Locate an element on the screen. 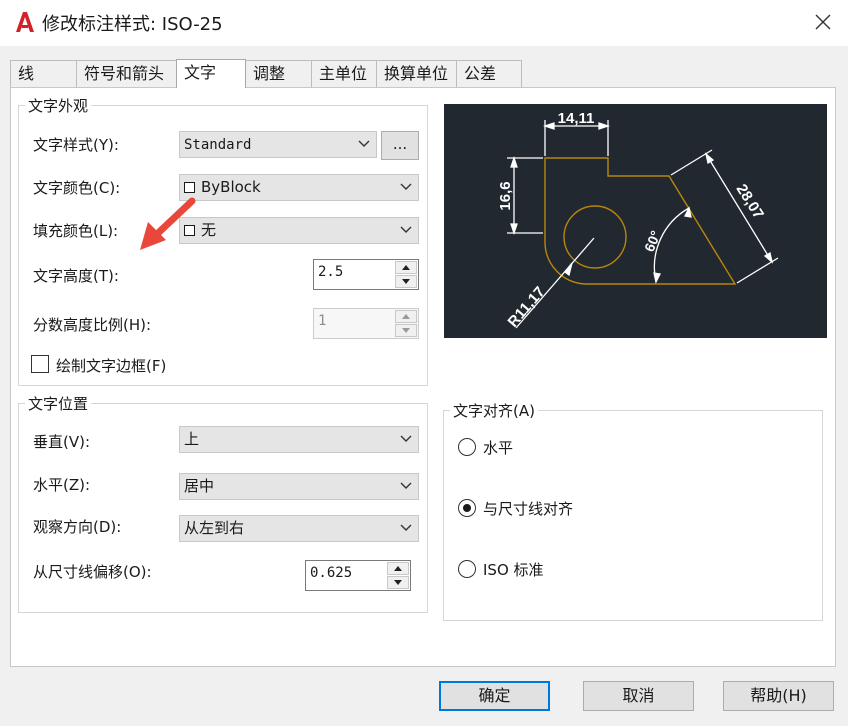 The height and width of the screenshot is (726, 848). dim-top-label: 14,11 is located at coordinates (576, 118).